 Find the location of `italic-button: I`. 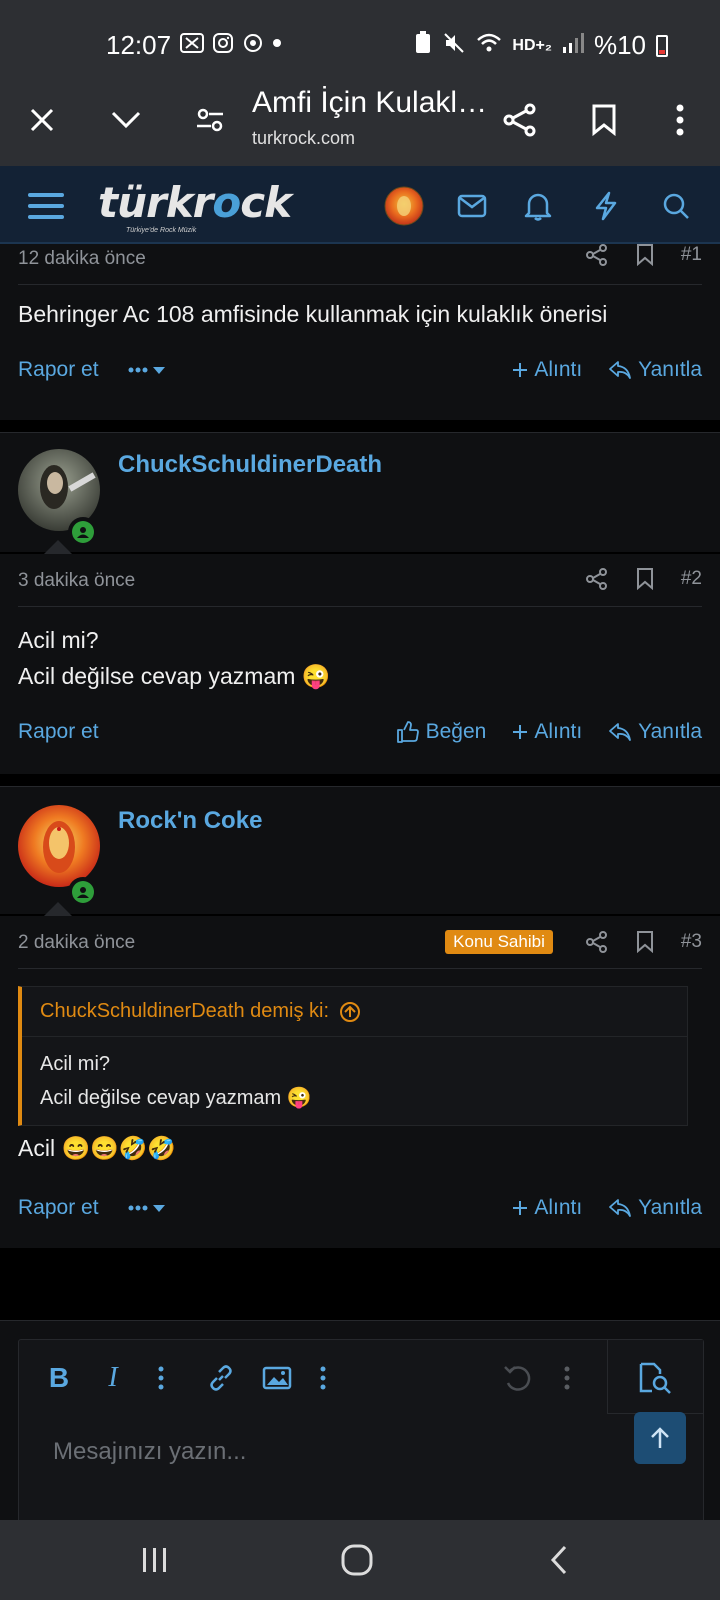

italic-button: I is located at coordinates (113, 1378).